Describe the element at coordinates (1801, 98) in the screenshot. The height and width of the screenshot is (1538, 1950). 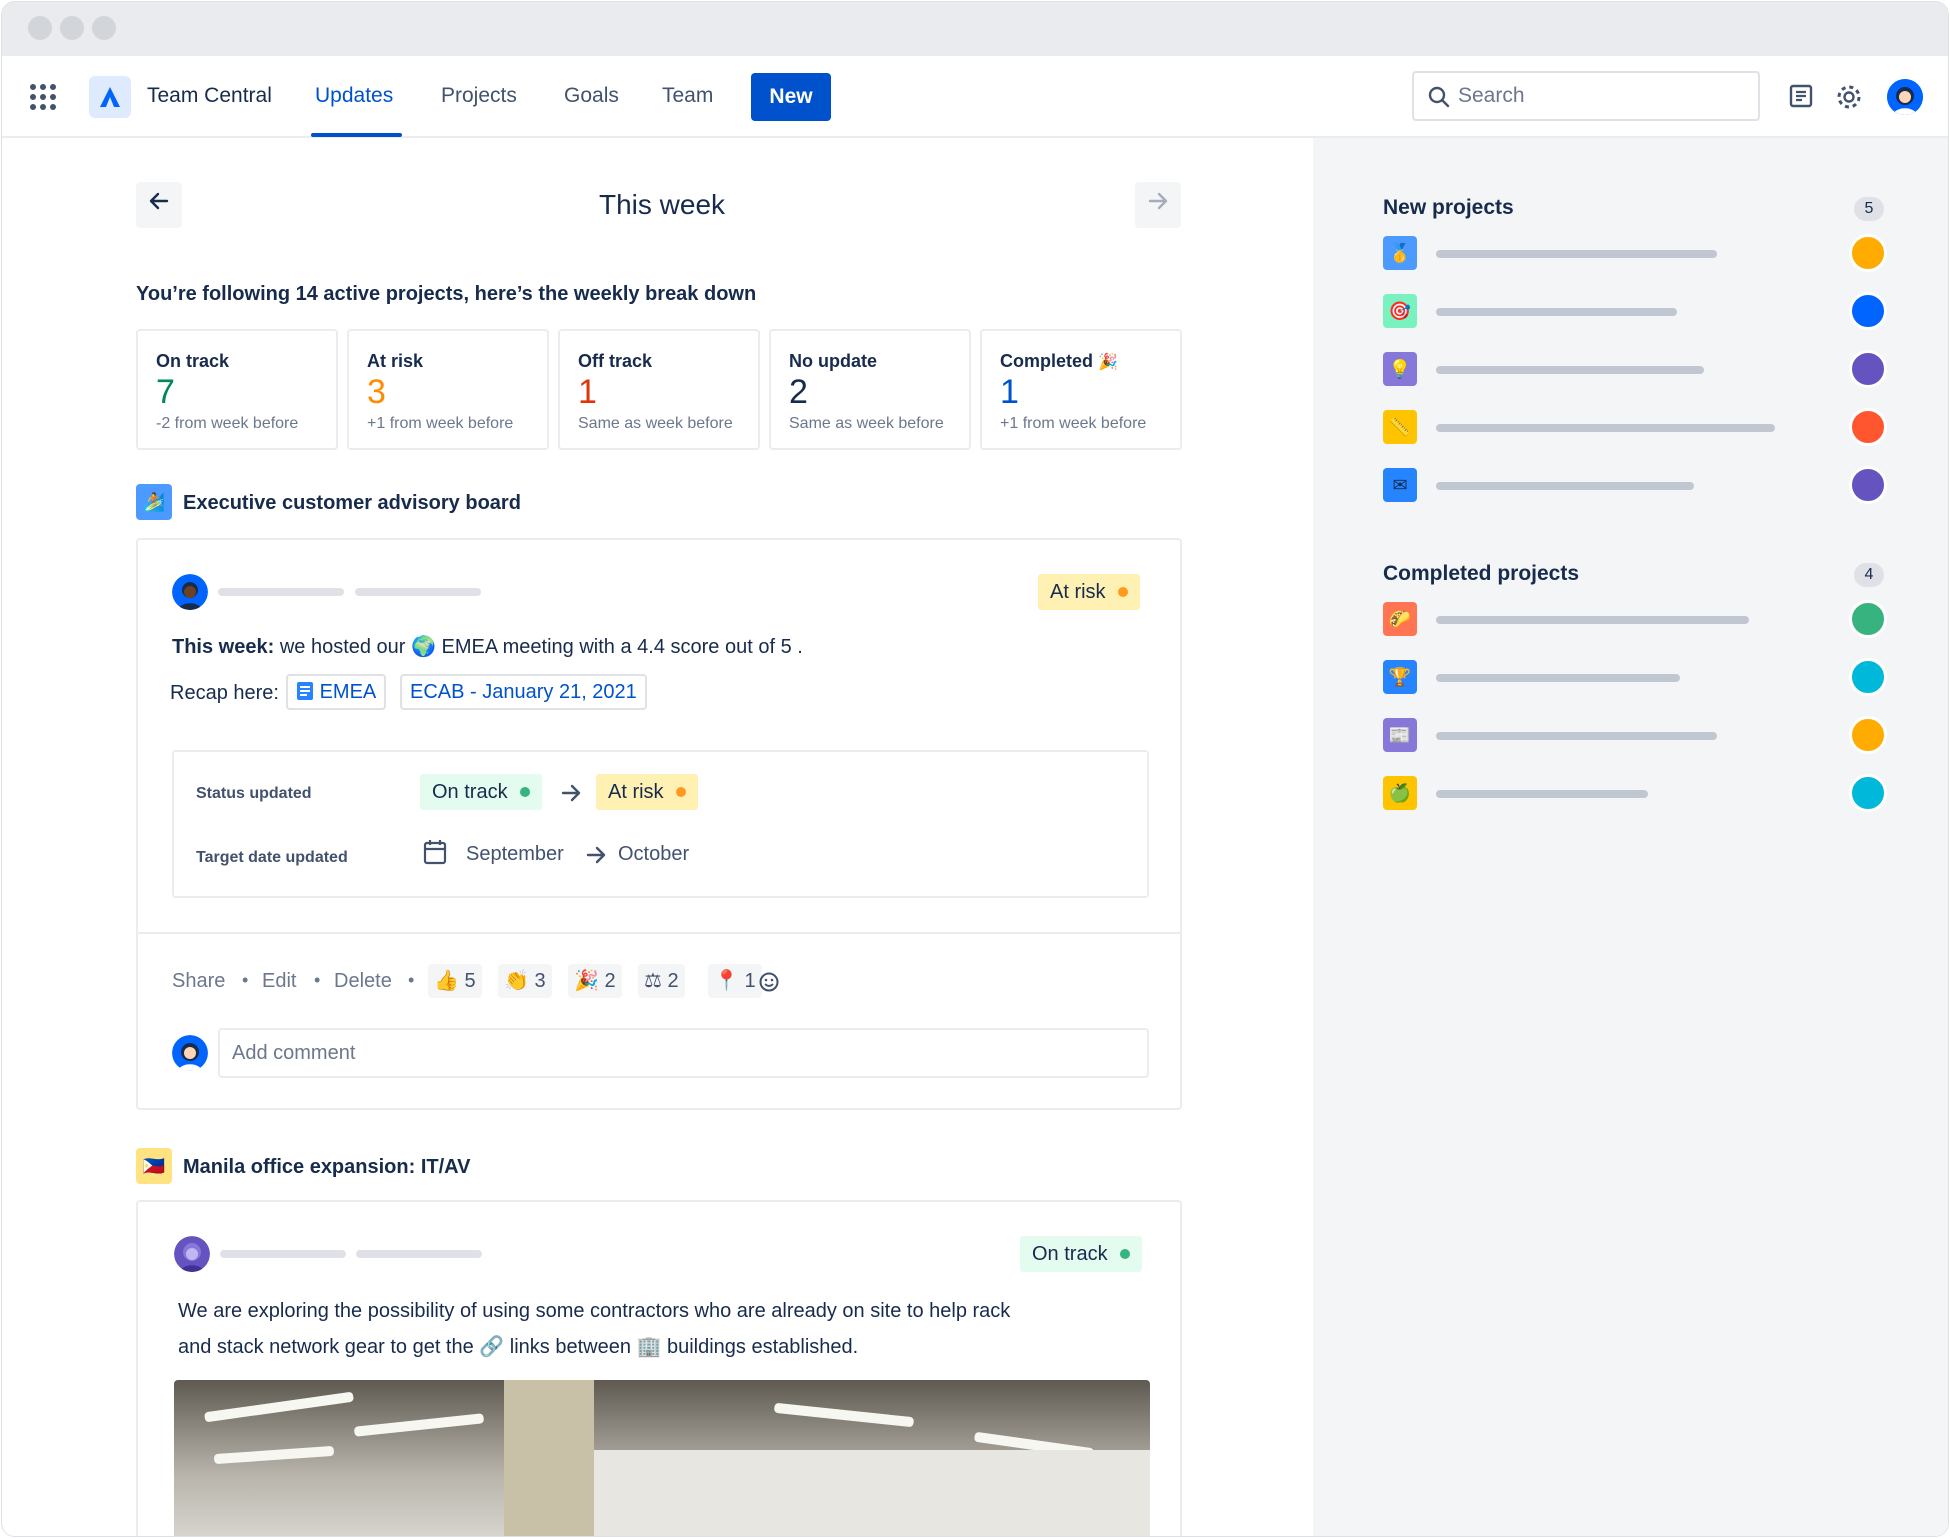
I see `feedback-icon` at that location.